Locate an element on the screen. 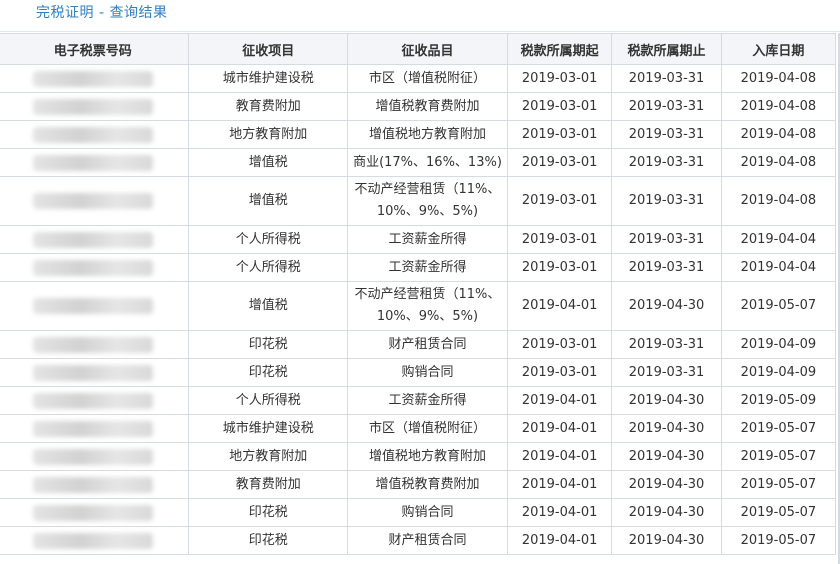 The height and width of the screenshot is (564, 840). header-storage-date: 入库日期 is located at coordinates (778, 49).